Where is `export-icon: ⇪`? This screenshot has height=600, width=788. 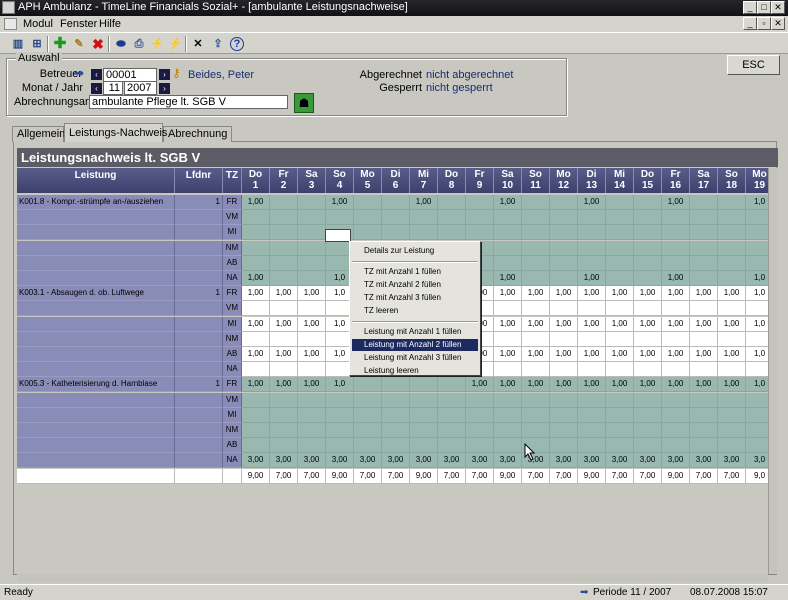
export-icon: ⇪ is located at coordinates (218, 44).